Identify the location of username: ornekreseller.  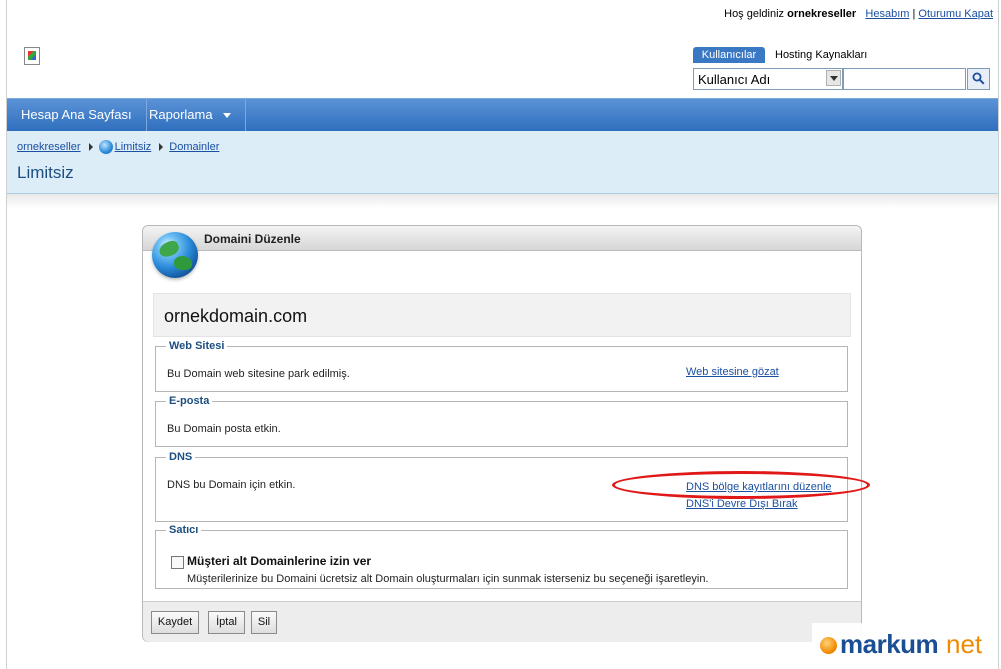
(822, 14).